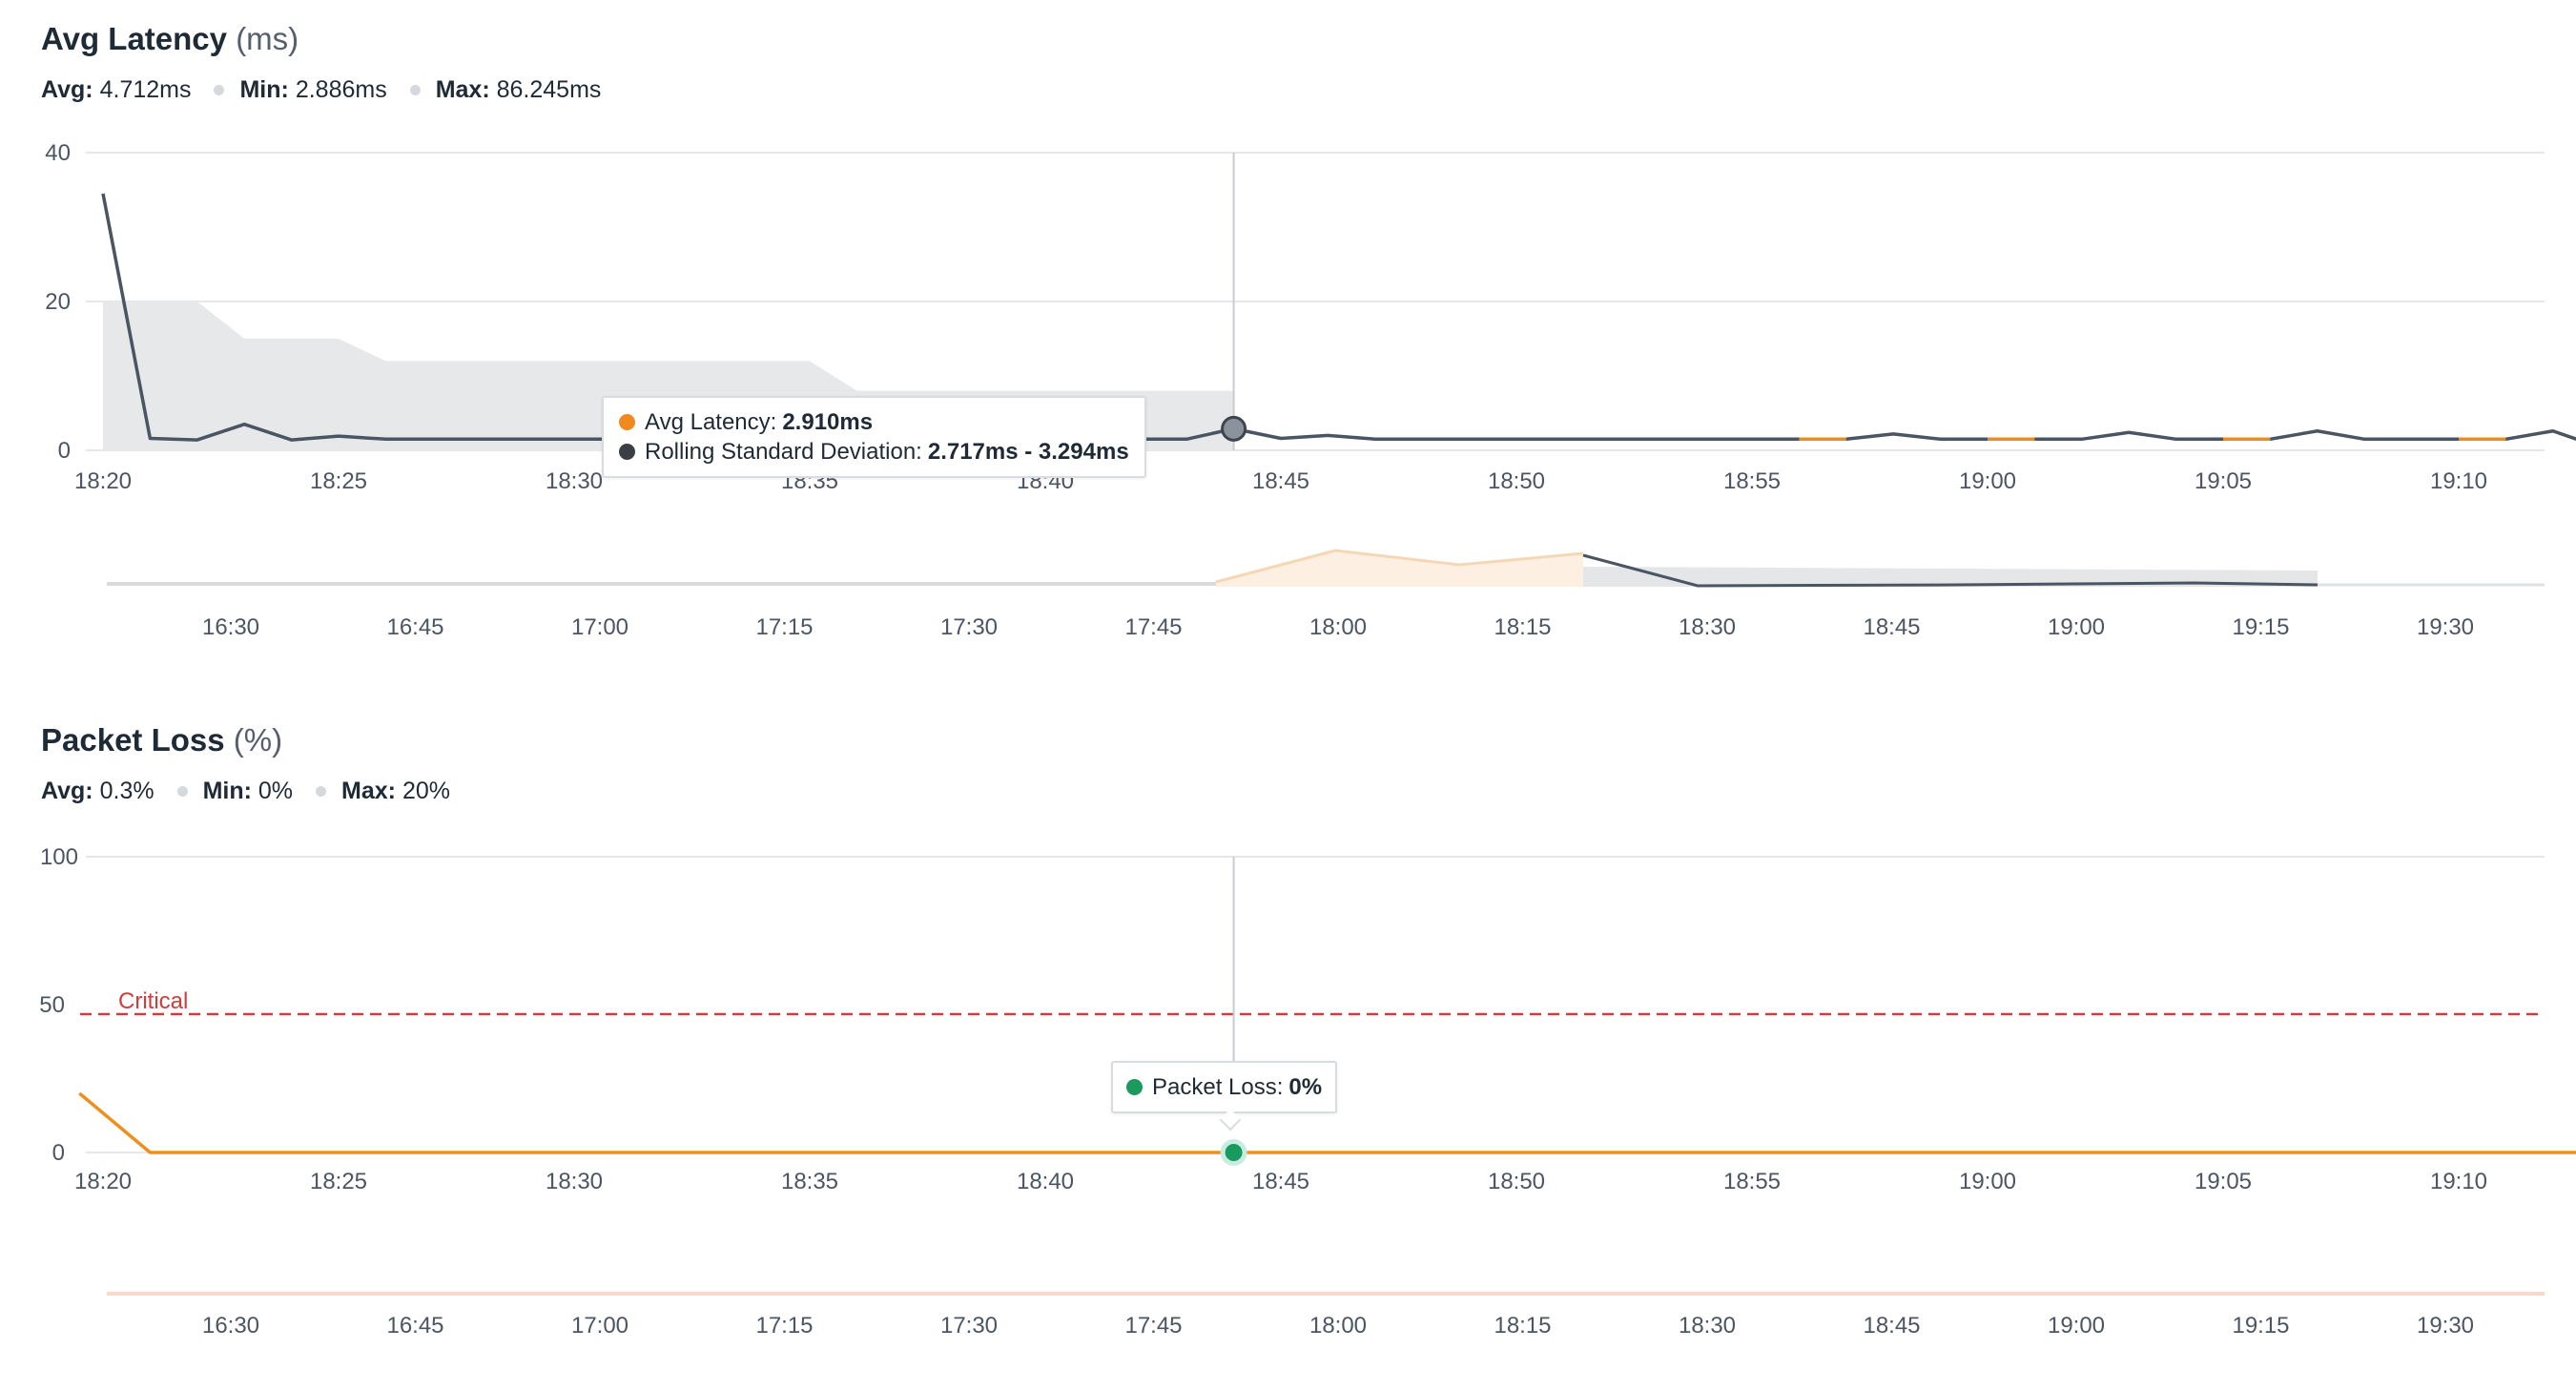 The width and height of the screenshot is (2576, 1391). What do you see at coordinates (2223, 481) in the screenshot?
I see `latency-x-tick: 19:05` at bounding box center [2223, 481].